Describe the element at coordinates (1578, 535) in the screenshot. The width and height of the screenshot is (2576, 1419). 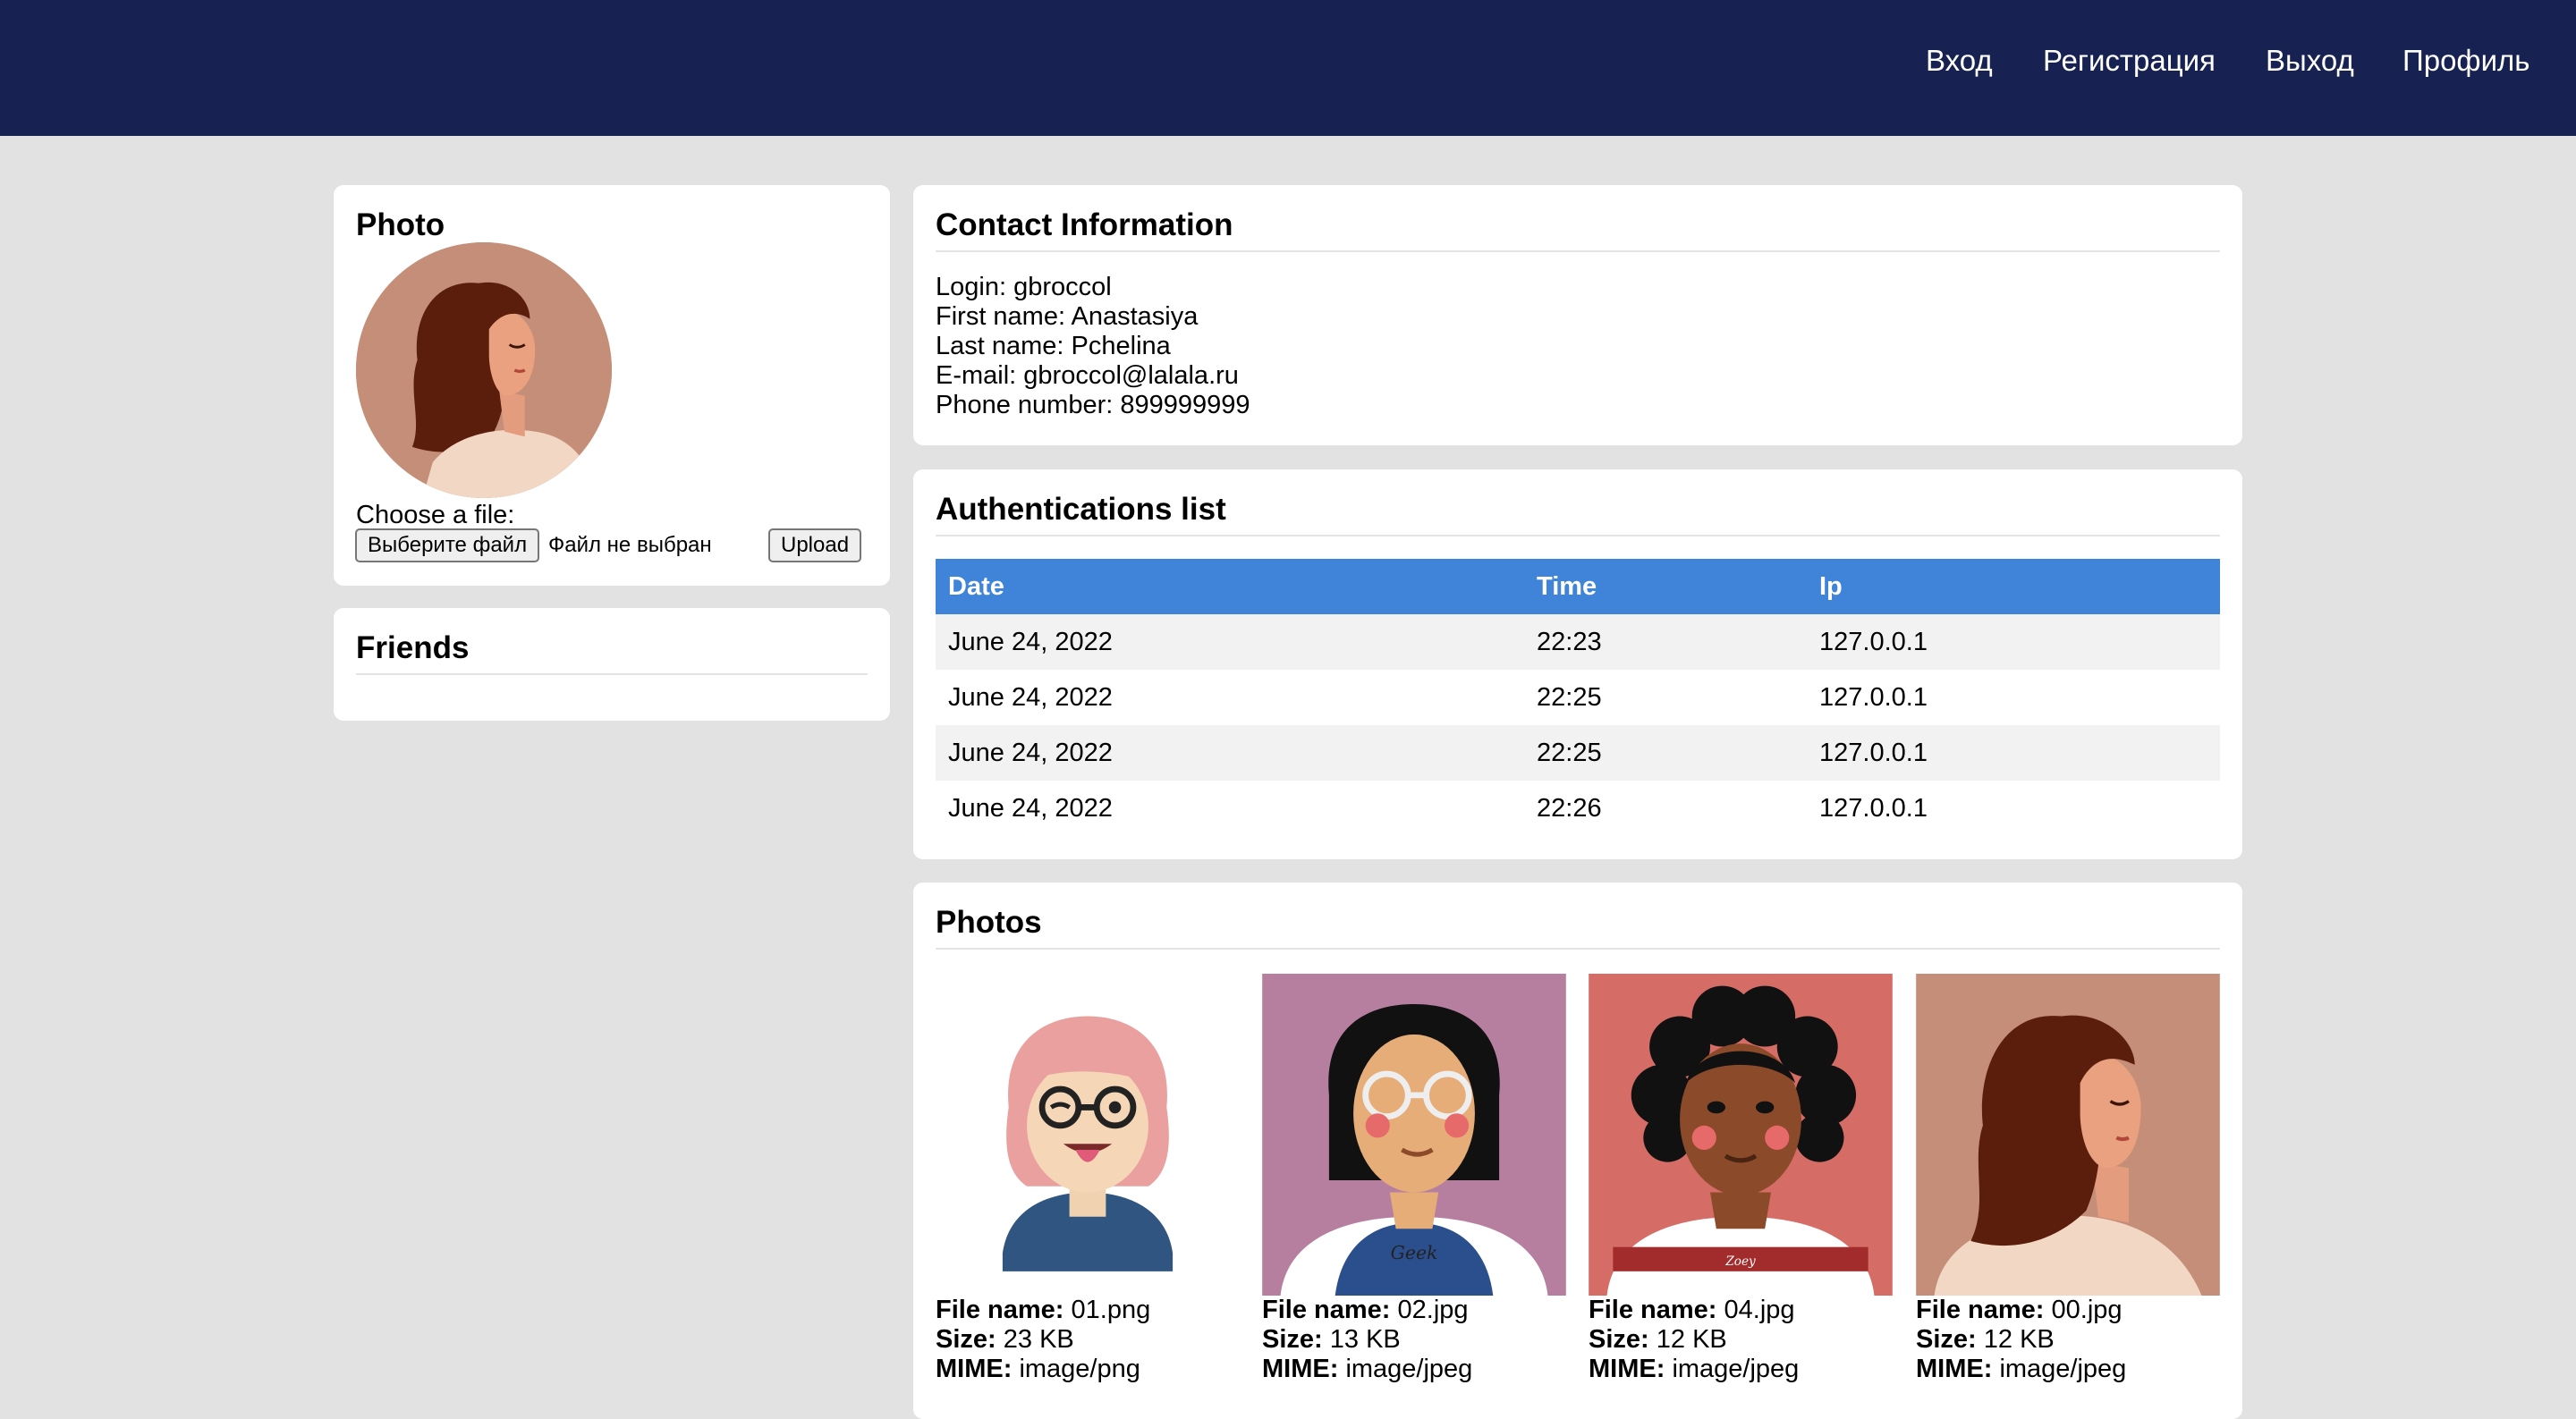
I see `auth-divider` at that location.